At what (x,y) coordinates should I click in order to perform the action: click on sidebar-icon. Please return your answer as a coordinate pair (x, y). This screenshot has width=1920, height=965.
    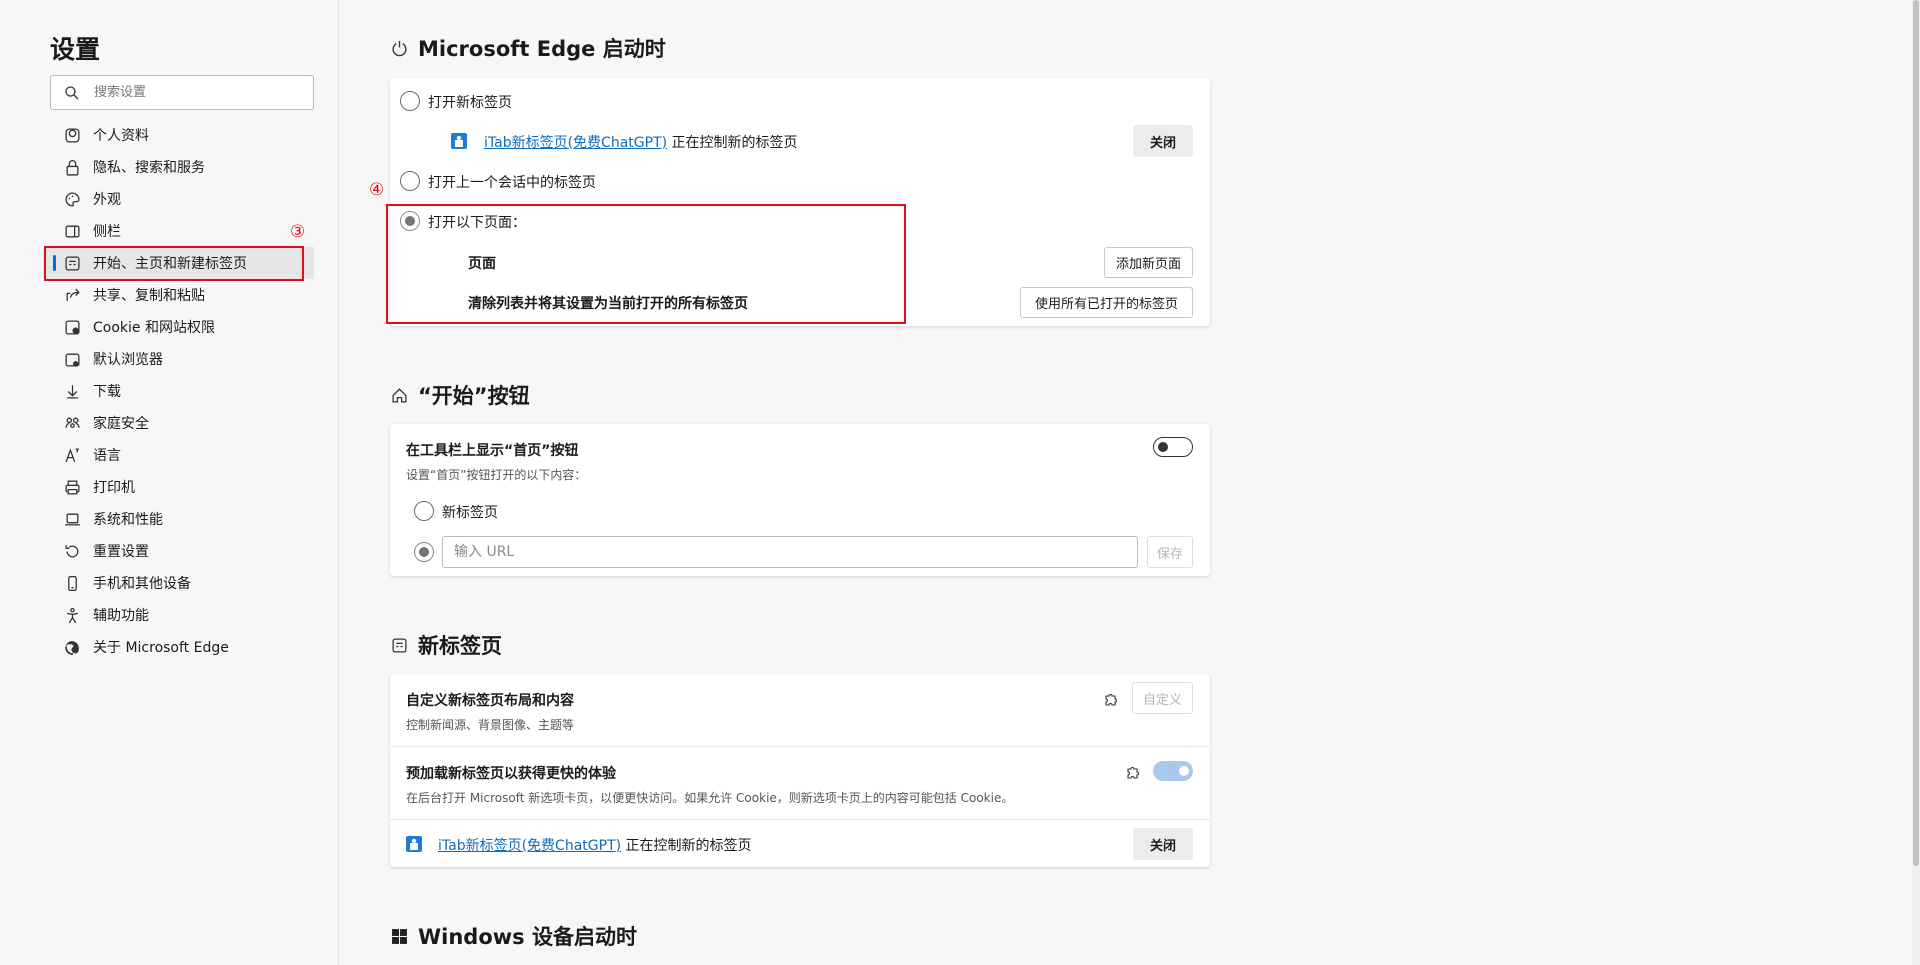
    Looking at the image, I should click on (72, 231).